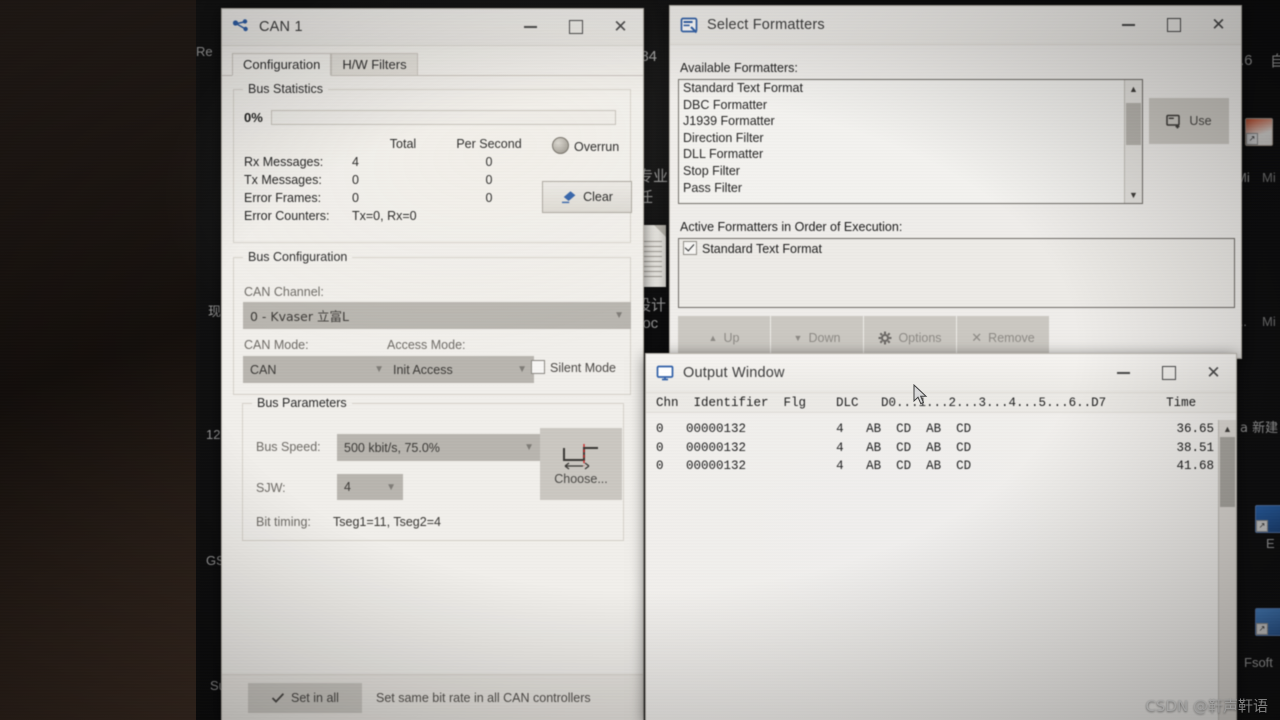 Image resolution: width=1280 pixels, height=720 pixels. Describe the element at coordinates (489, 180) in the screenshot. I see `tx-messages-per-second: 0` at that location.